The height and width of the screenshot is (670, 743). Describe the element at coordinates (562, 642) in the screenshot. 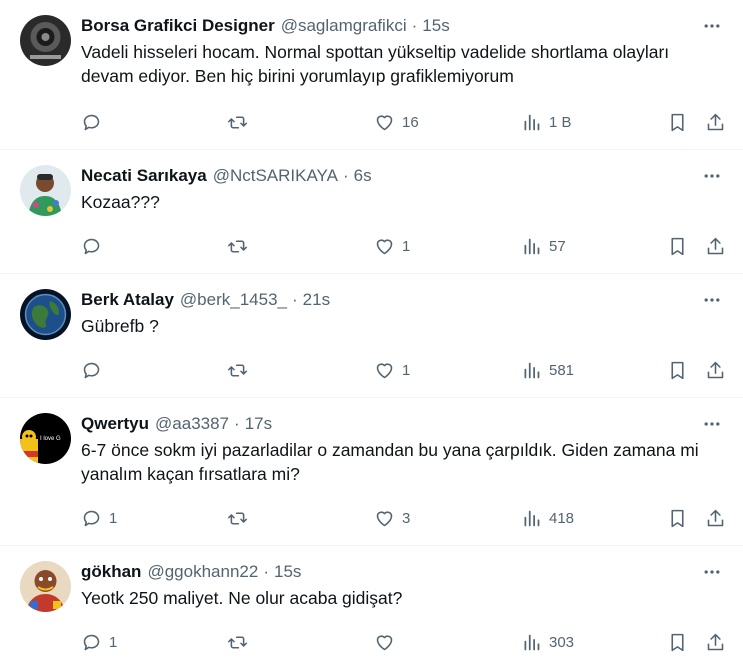

I see `views-count: 303` at that location.